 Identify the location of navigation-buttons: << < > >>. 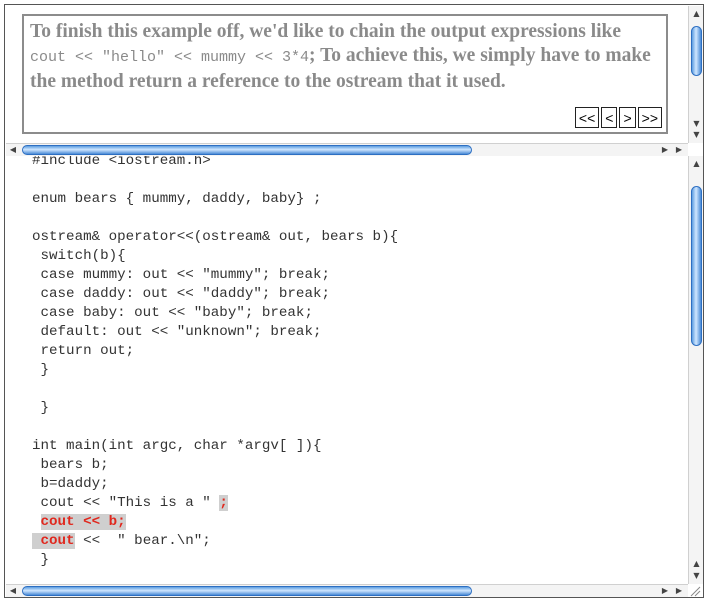
(618, 117).